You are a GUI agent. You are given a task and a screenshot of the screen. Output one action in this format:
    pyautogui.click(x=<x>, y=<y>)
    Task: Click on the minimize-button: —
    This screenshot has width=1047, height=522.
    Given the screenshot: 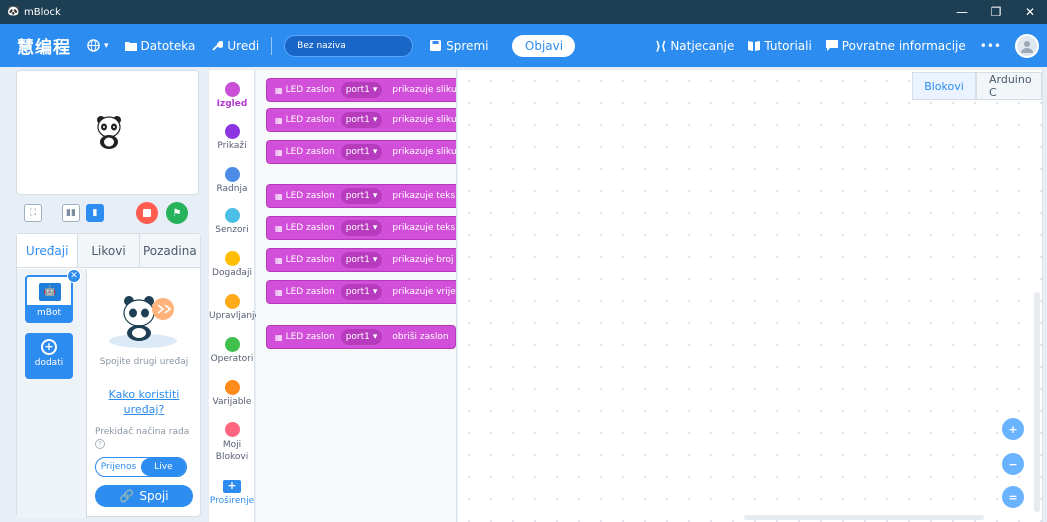 What is the action you would take?
    pyautogui.click(x=962, y=12)
    